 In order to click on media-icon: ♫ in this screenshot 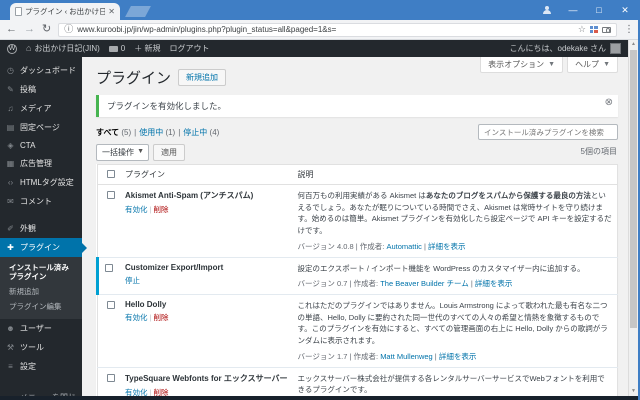, I will do `click(10, 108)`.